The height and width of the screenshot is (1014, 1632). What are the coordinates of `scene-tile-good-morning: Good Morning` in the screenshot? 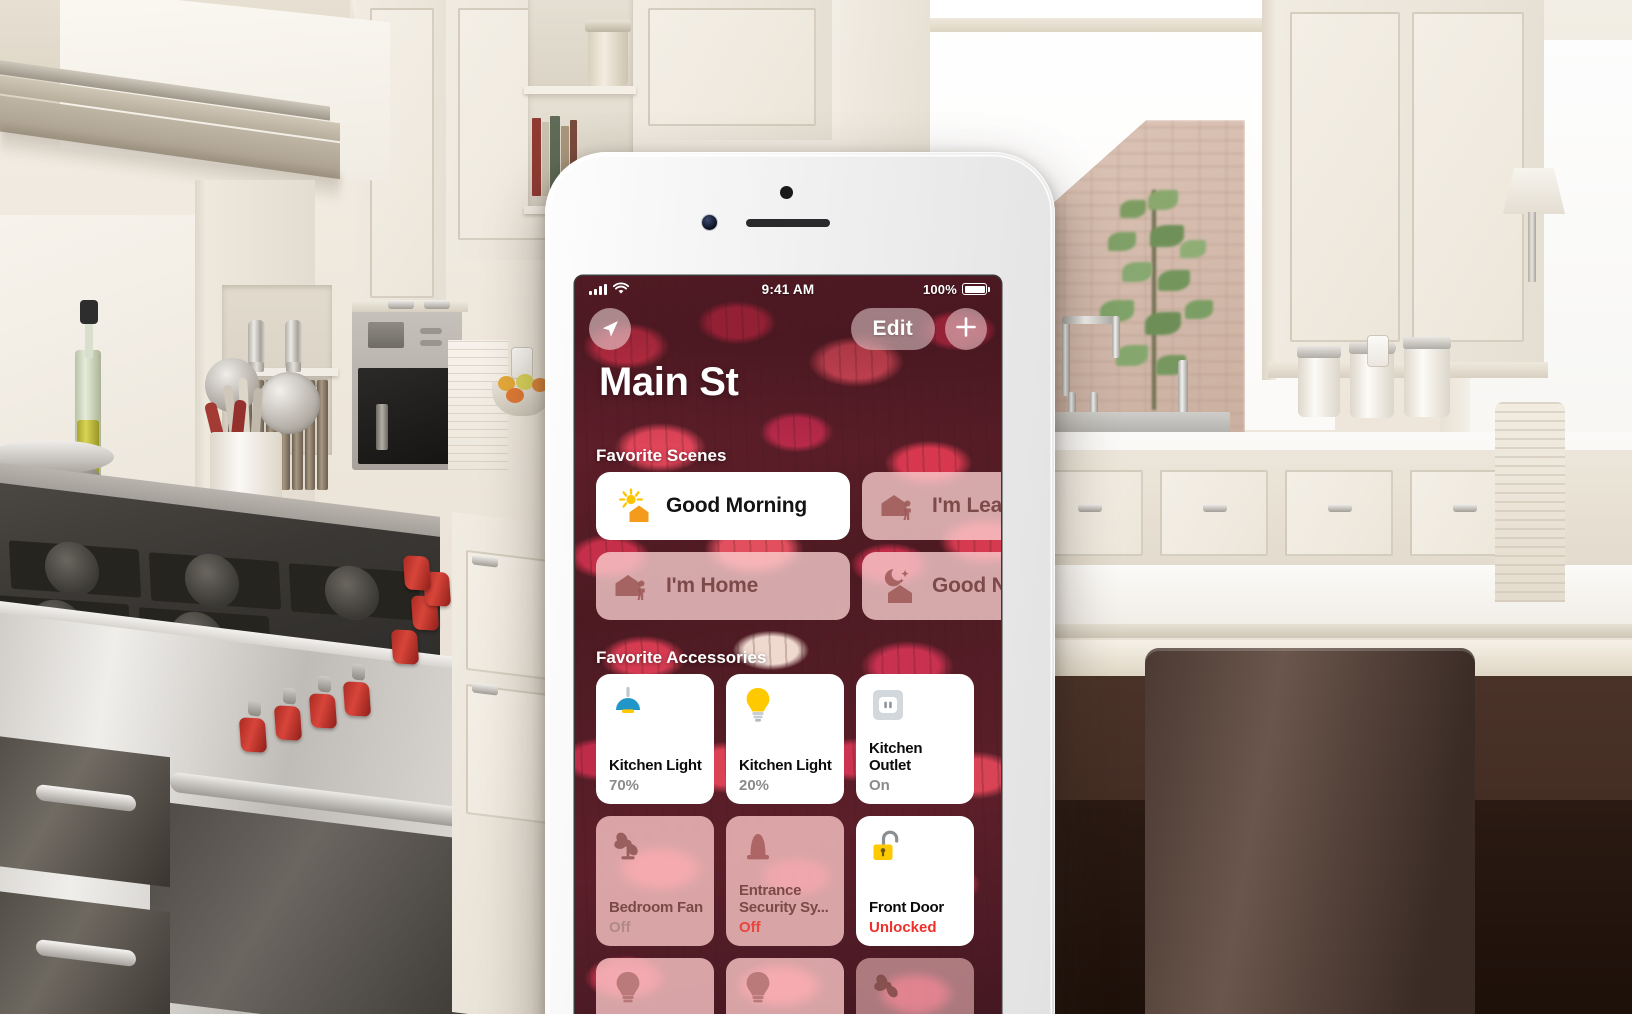 It's located at (723, 506).